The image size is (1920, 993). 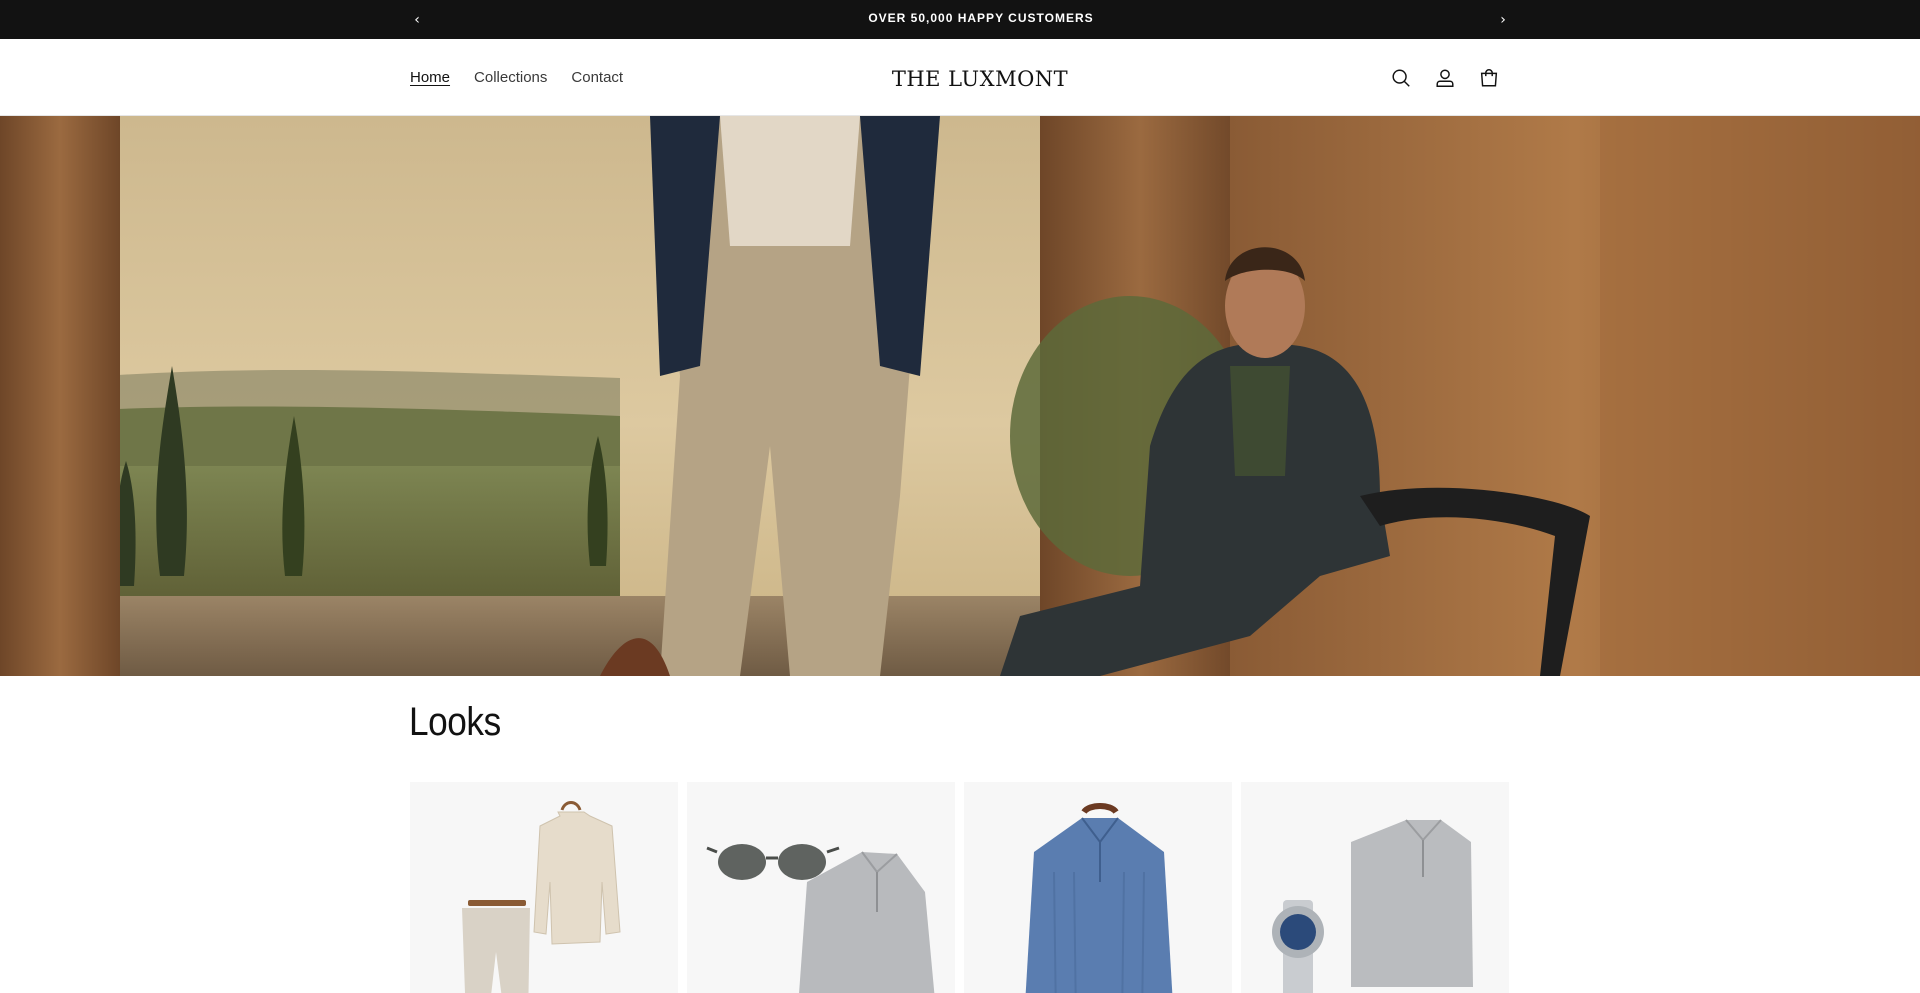 I want to click on announcement-message: OVER 50,000 HAPPY CUSTOMERS, so click(x=981, y=18).